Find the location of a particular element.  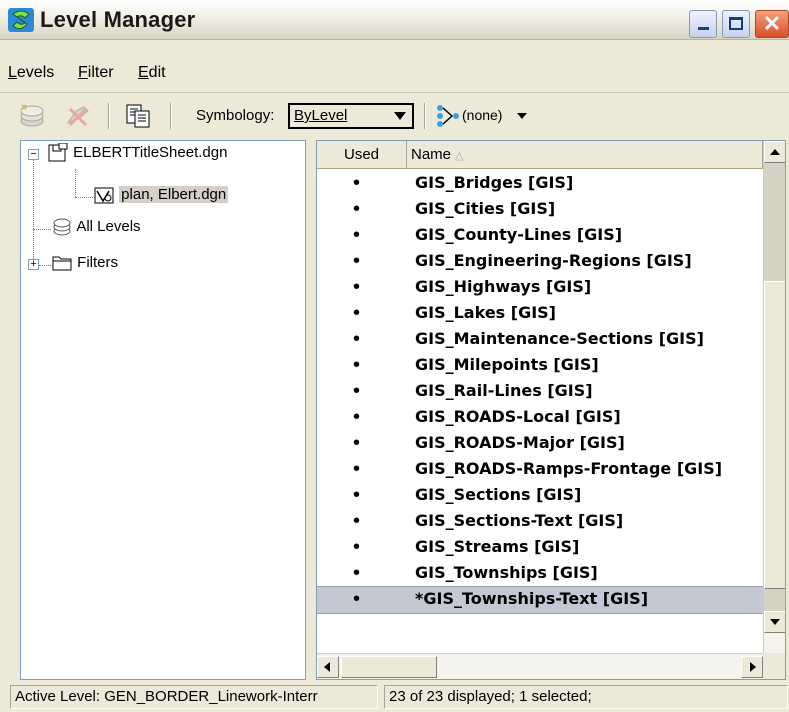

scroll-up-button is located at coordinates (774, 152).